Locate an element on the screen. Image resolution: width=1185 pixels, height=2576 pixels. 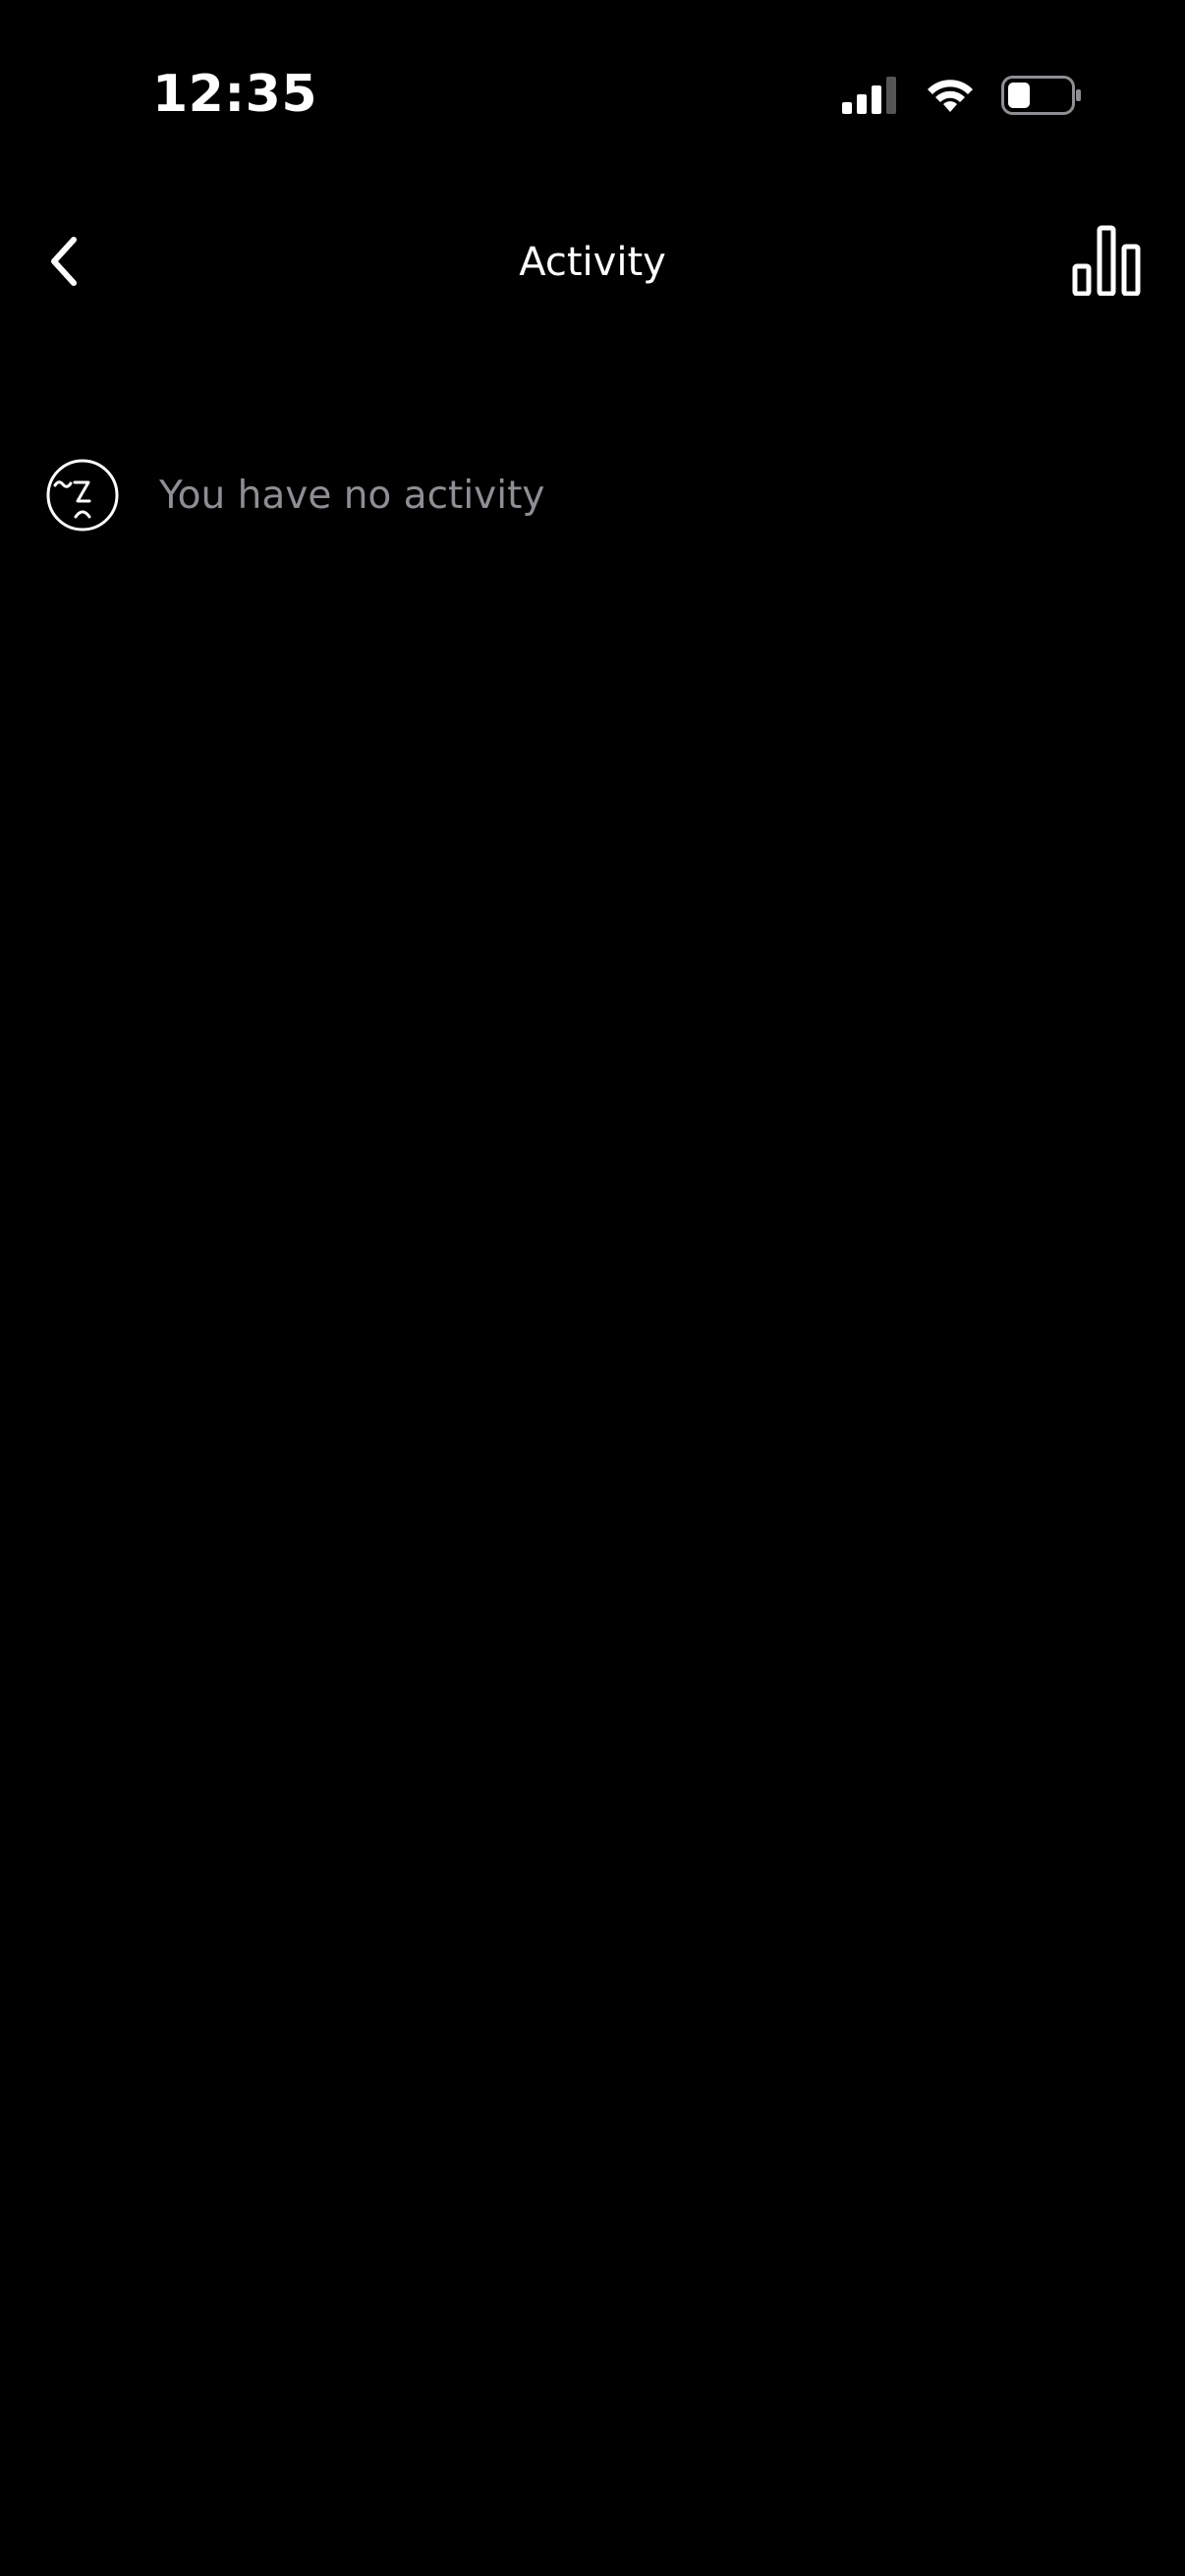
signal-icon is located at coordinates (871, 95).